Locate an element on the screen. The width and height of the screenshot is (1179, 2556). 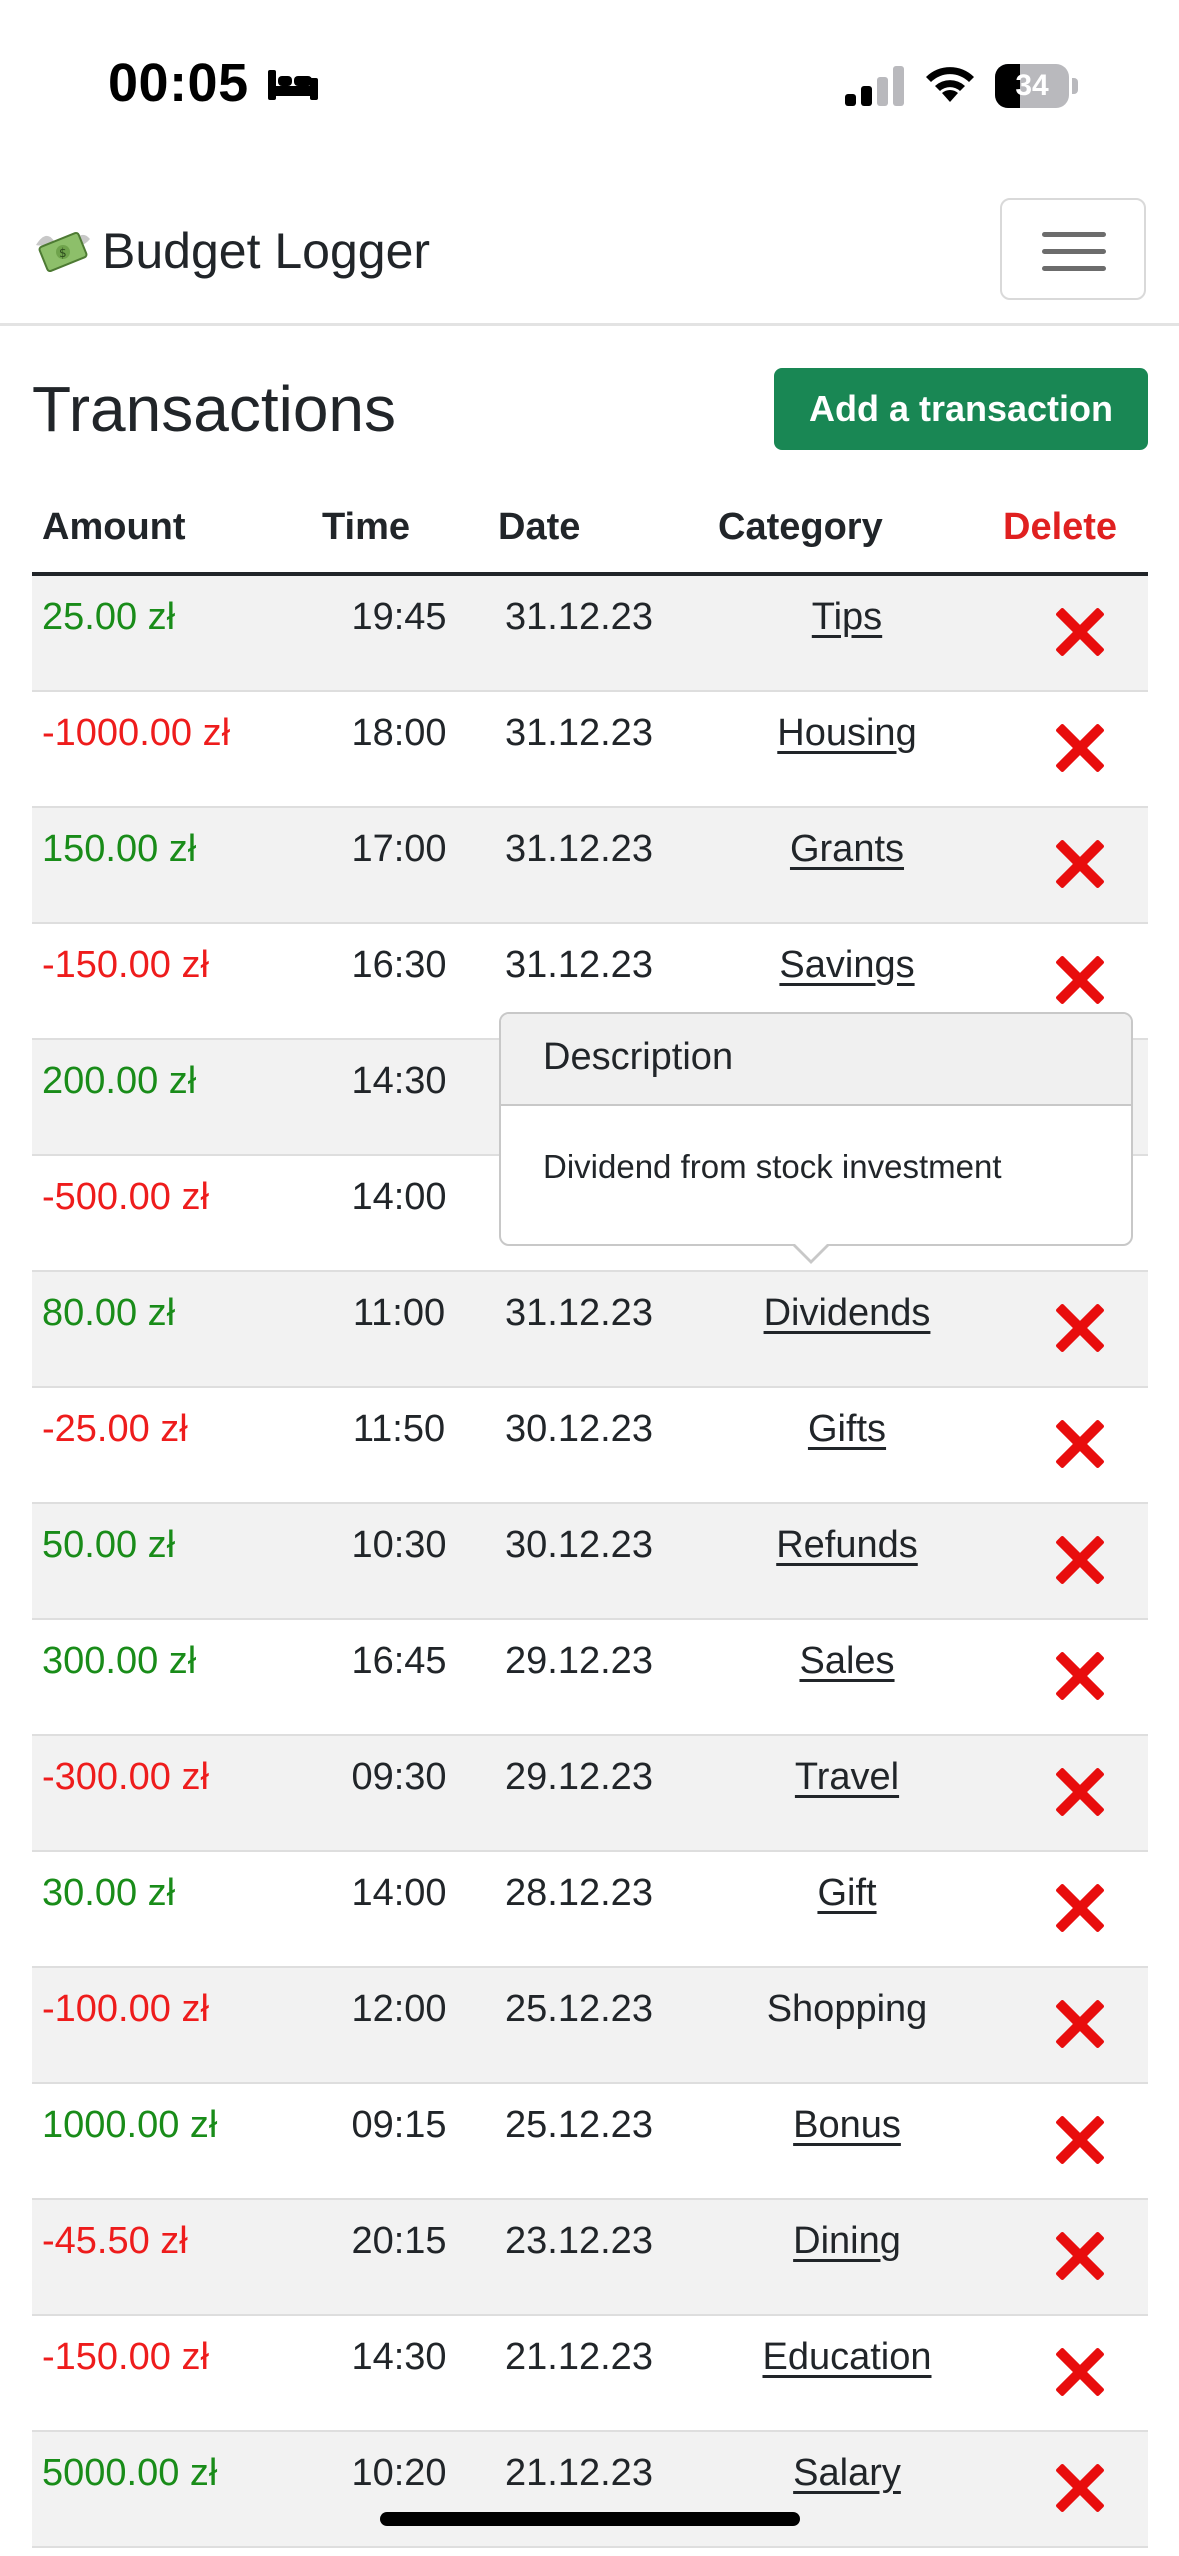
amount-cell: -45.50 zł is located at coordinates (115, 2241).